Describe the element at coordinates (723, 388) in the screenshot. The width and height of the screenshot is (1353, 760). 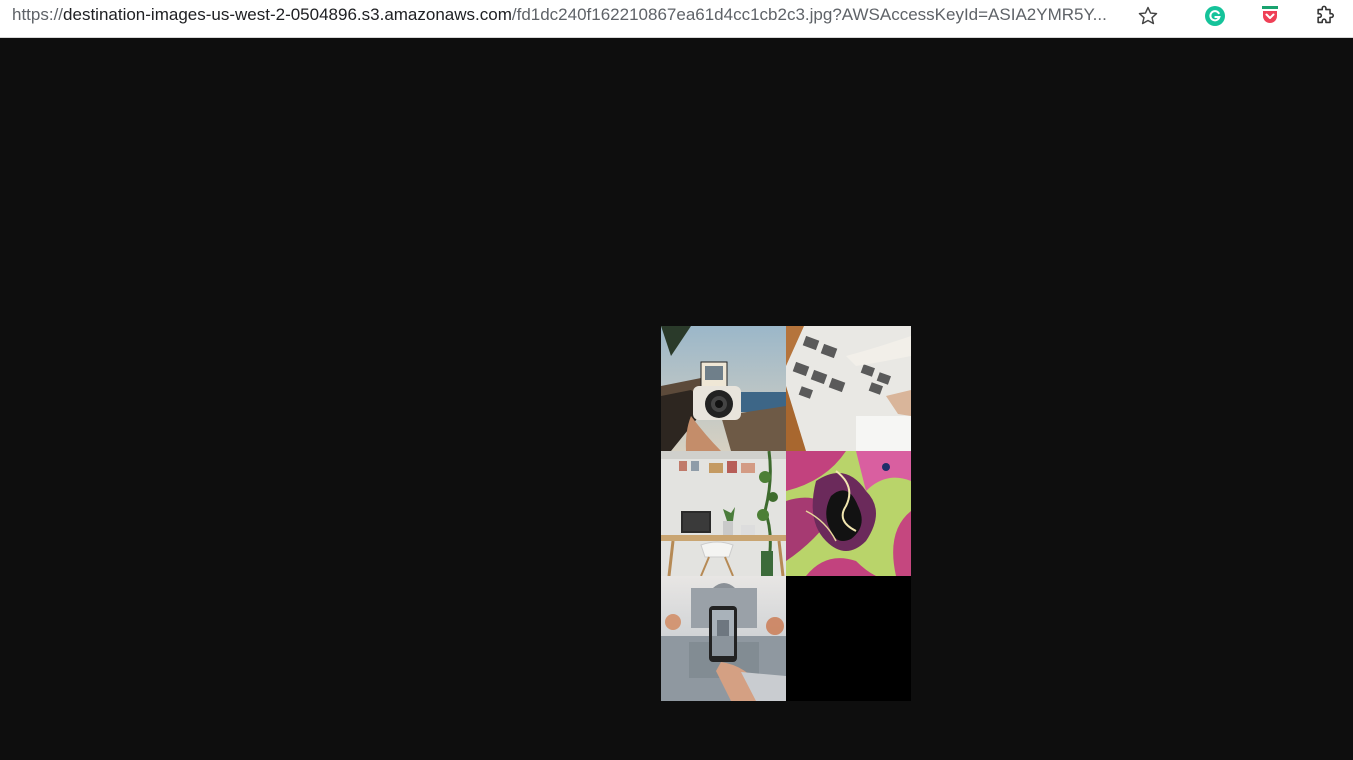
I see `camera-waterfront-photo` at that location.